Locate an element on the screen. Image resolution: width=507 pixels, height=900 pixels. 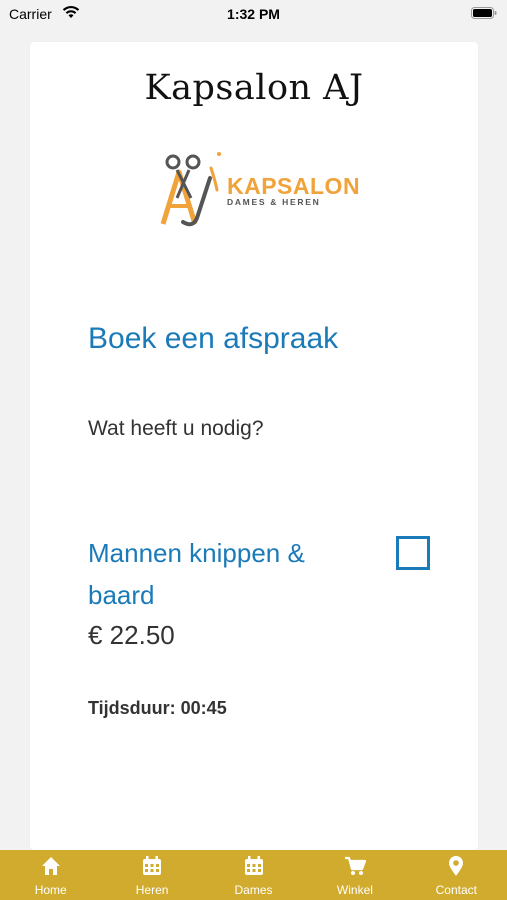
tab-label: Winkel is located at coordinates (354, 890).